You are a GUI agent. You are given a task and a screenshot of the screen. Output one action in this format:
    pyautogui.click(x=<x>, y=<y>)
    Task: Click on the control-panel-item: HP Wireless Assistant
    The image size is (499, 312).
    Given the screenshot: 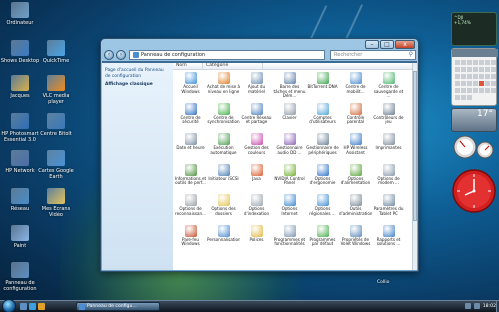 What is the action you would take?
    pyautogui.click(x=355, y=147)
    